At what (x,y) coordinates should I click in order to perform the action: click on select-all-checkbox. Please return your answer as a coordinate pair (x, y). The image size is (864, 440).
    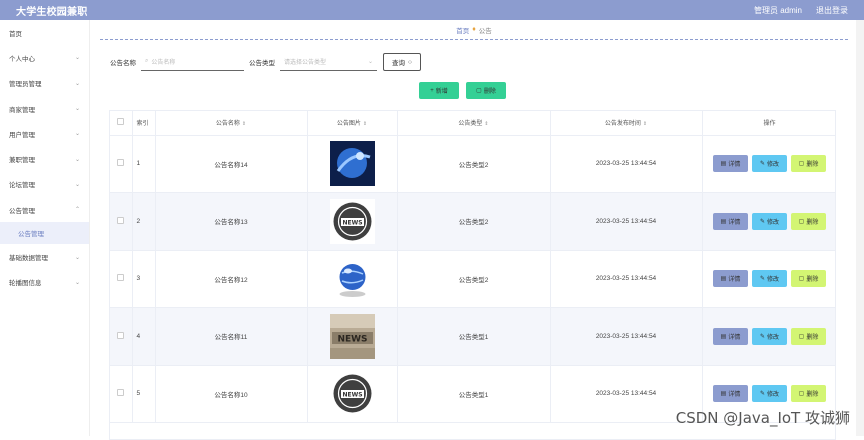
    Looking at the image, I should click on (120, 121).